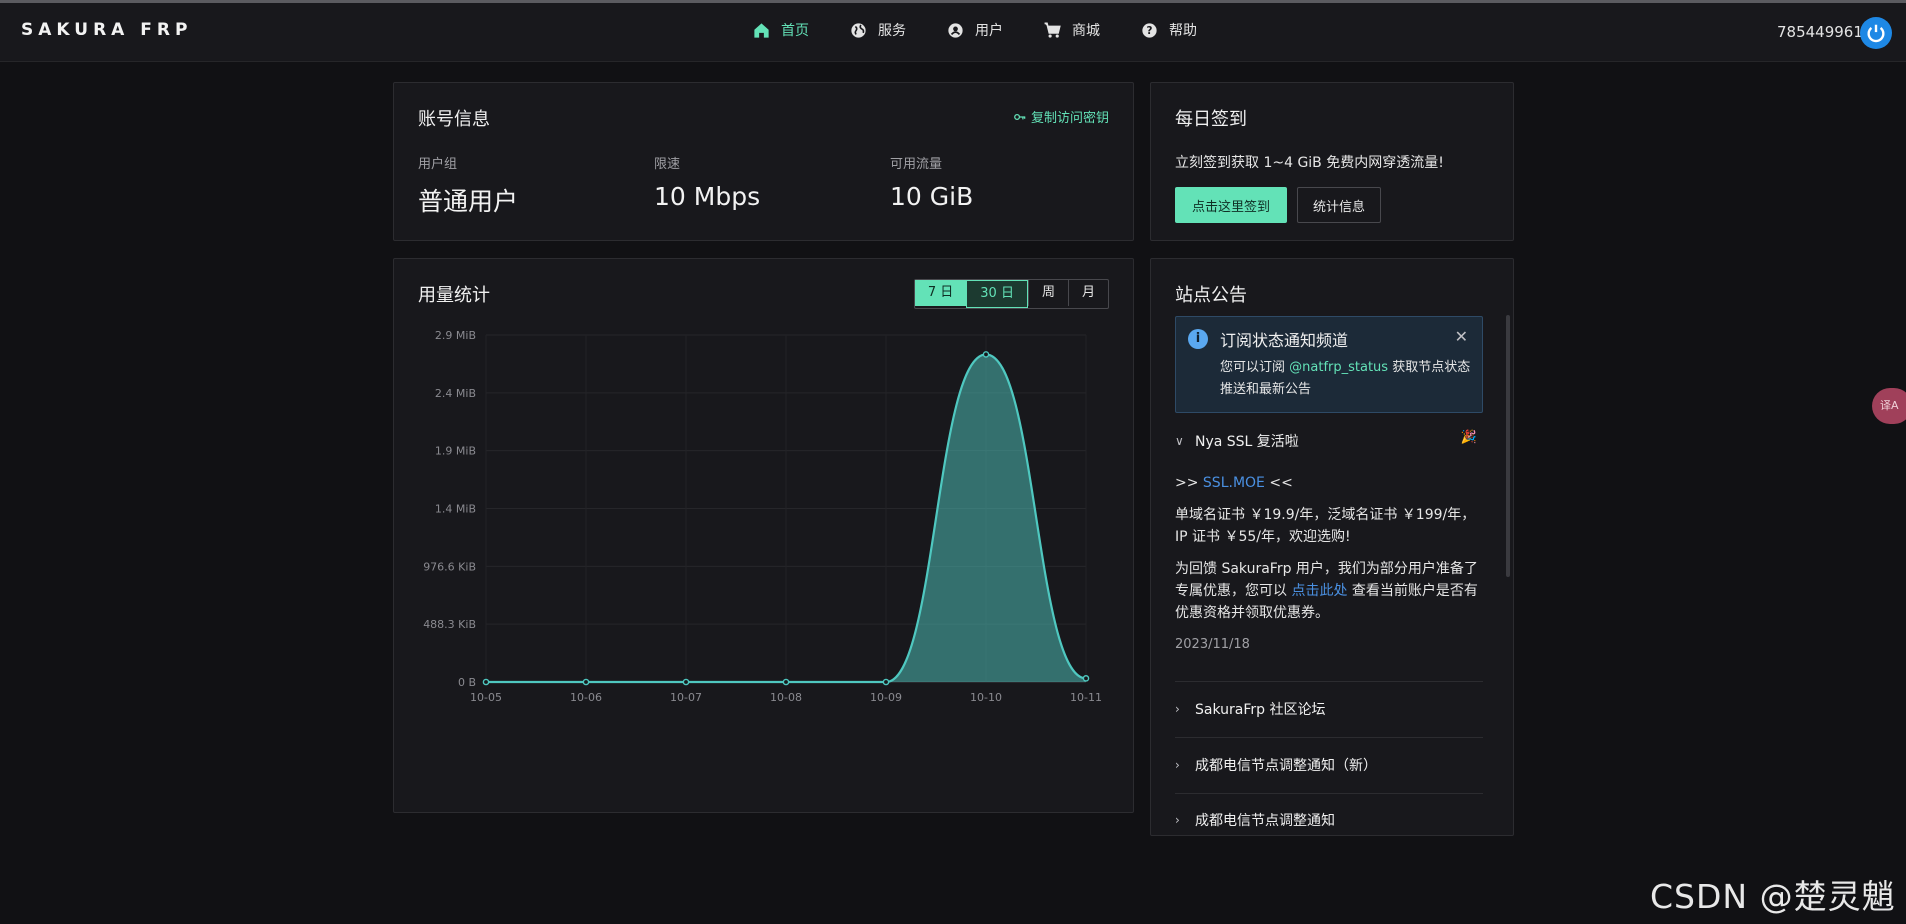  What do you see at coordinates (1889, 406) in the screenshot?
I see `translate-float-button: 译A` at bounding box center [1889, 406].